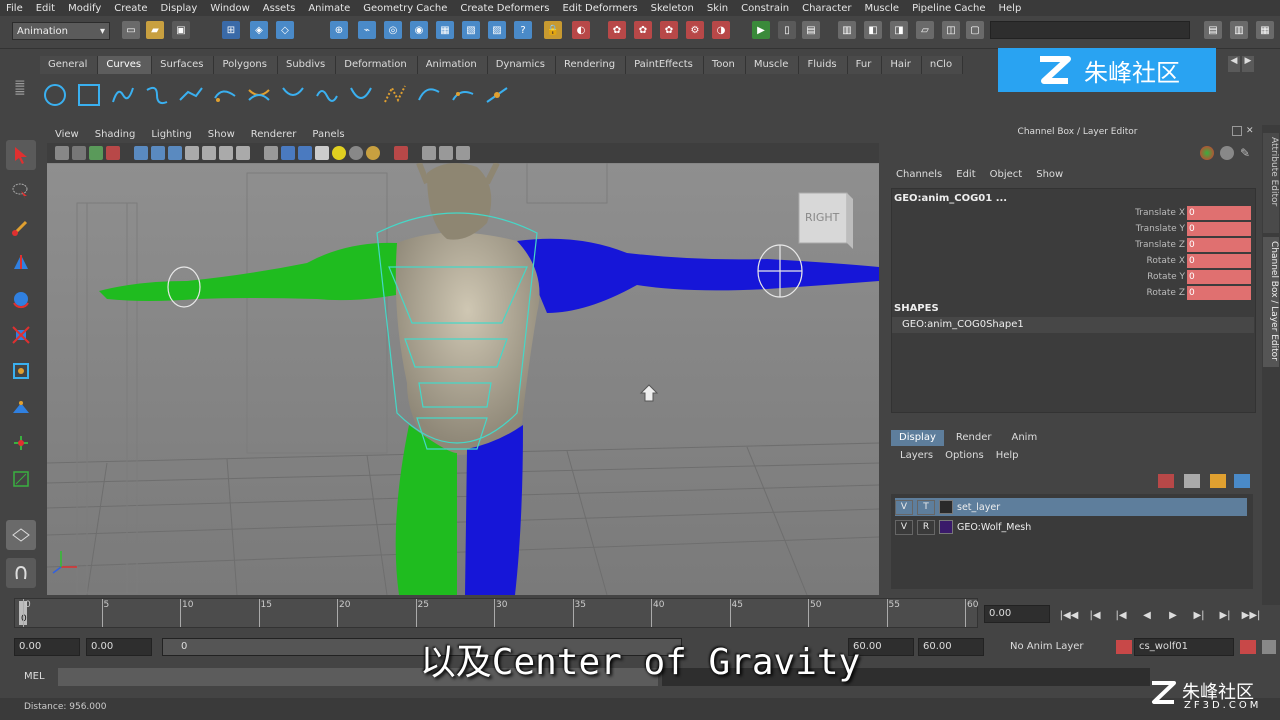  Describe the element at coordinates (21, 371) in the screenshot. I see `universal-manipulator-icon` at that location.